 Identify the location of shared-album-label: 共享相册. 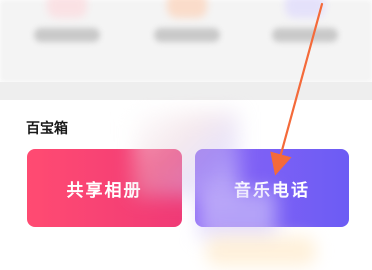
(104, 190).